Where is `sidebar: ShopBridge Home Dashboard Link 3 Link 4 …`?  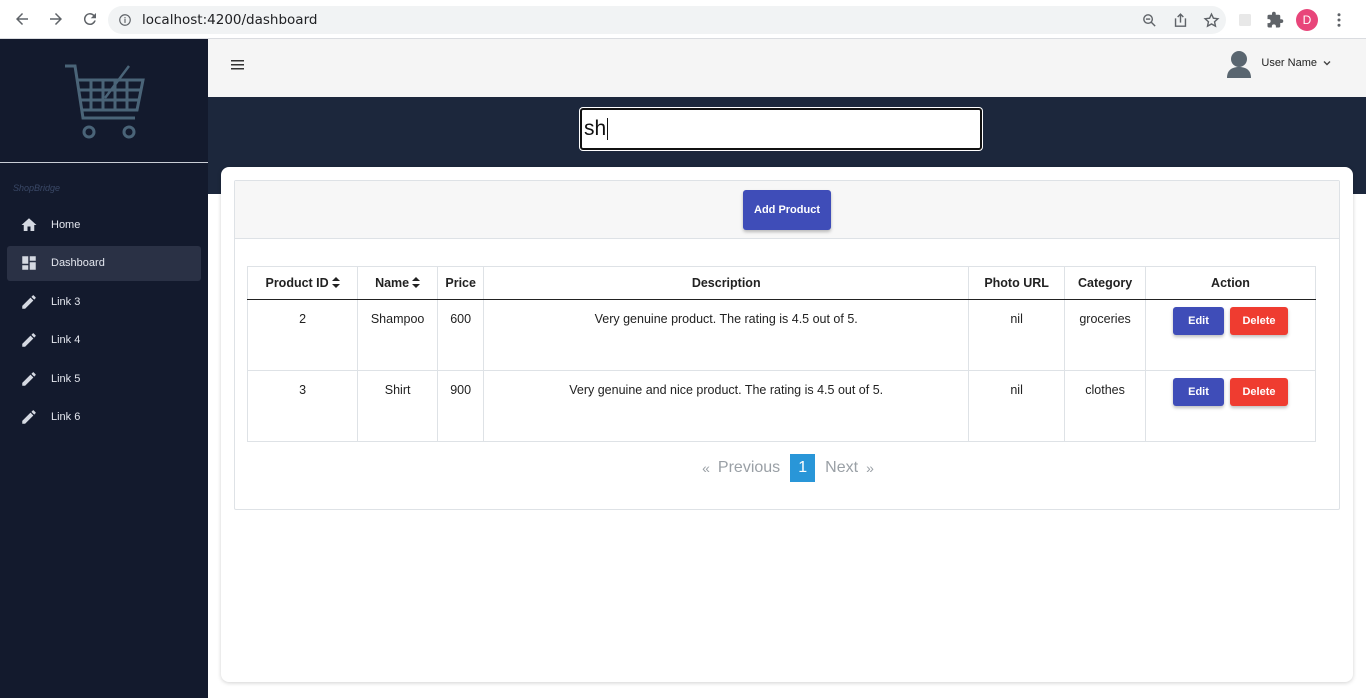
sidebar: ShopBridge Home Dashboard Link 3 Link 4 … is located at coordinates (104, 368).